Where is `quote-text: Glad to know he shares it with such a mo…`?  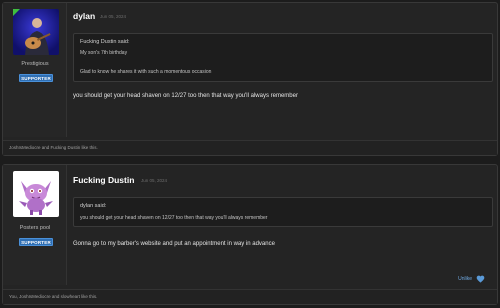 quote-text: Glad to know he shares it with such a mo… is located at coordinates (146, 72).